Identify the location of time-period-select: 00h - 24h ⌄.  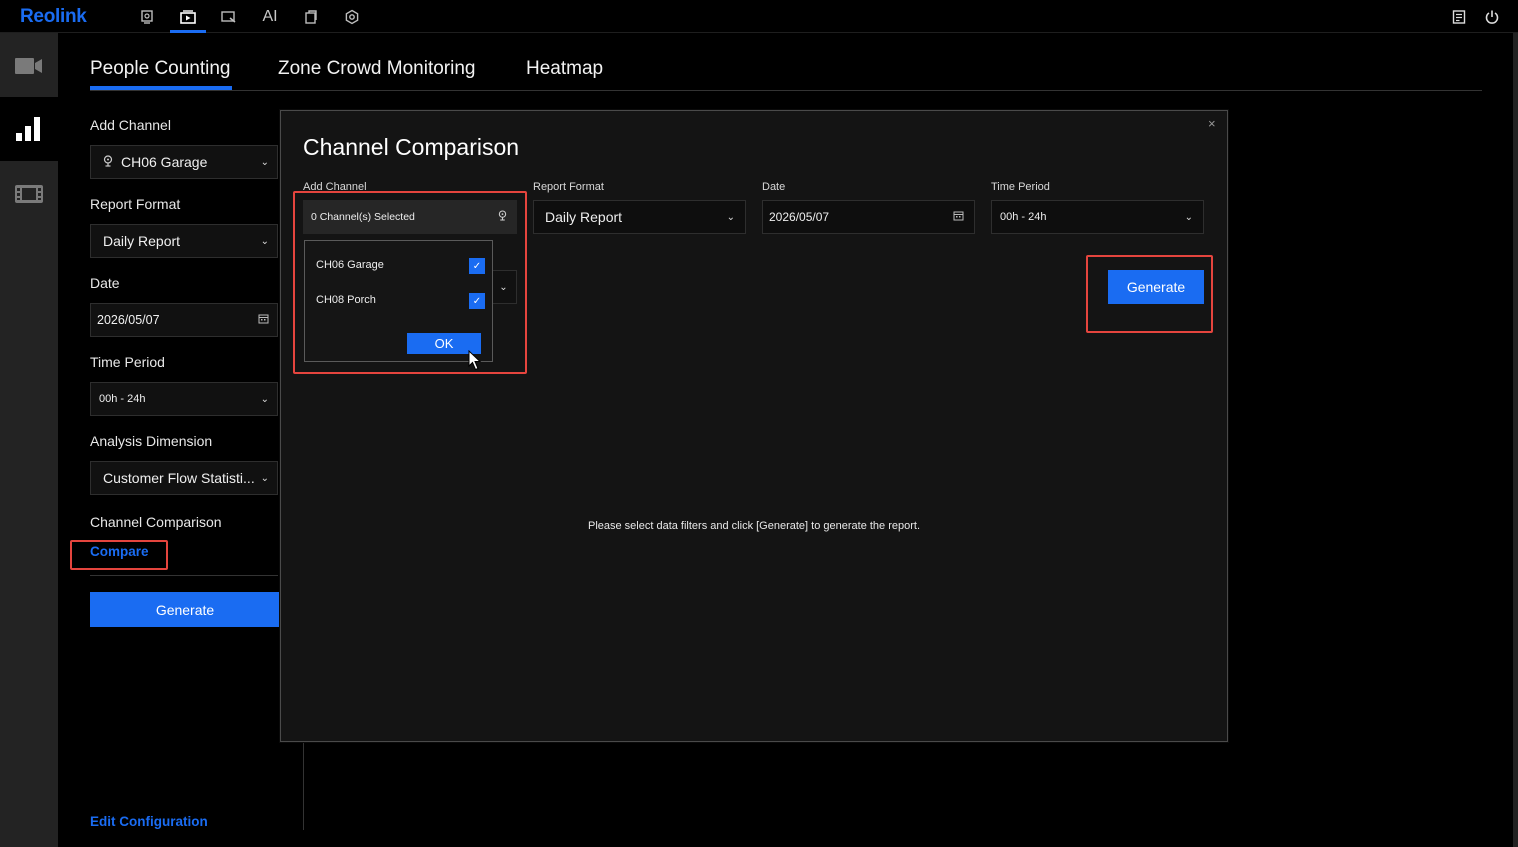
(184, 399).